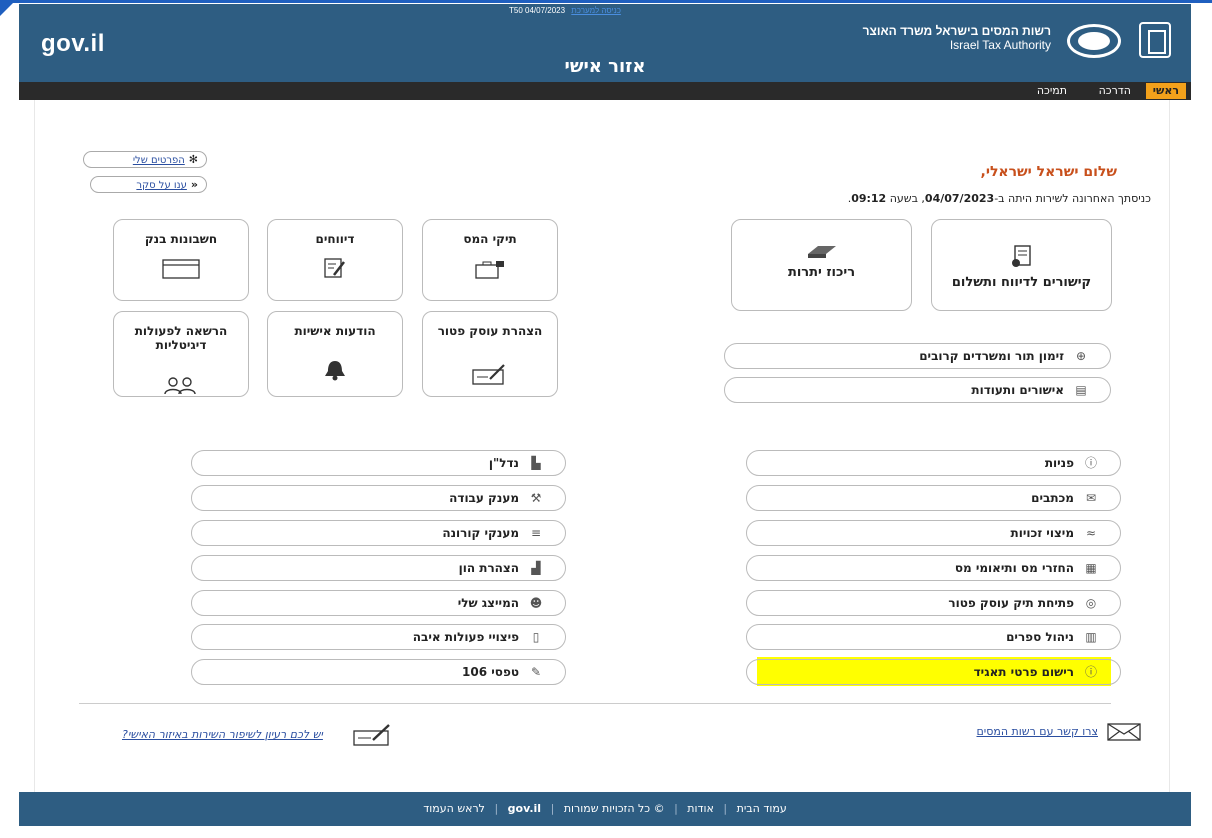 The image size is (1212, 838). What do you see at coordinates (194, 184) in the screenshot?
I see `double-chevron-icon: «` at bounding box center [194, 184].